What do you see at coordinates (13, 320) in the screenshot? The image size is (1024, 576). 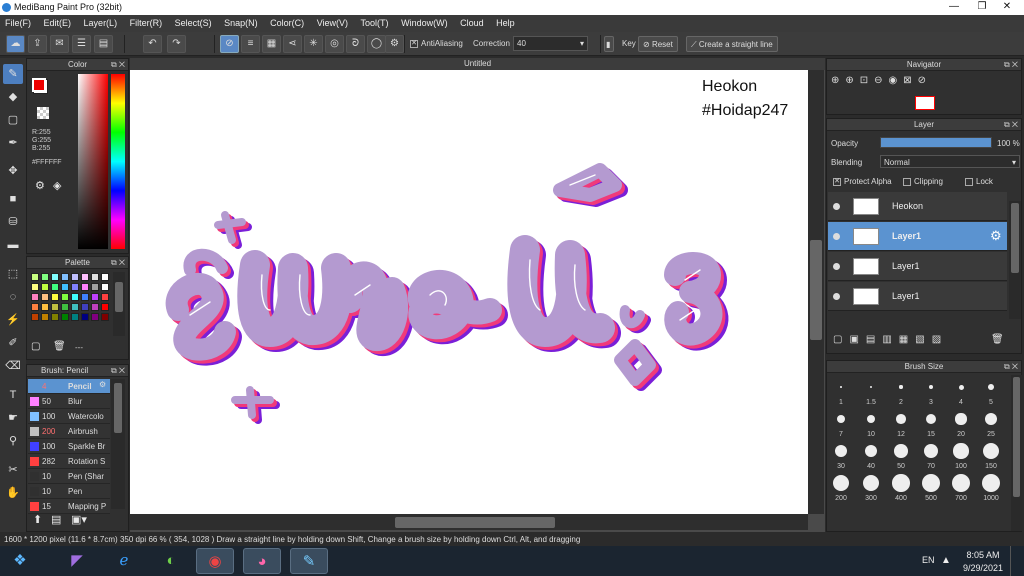 I see `magic-wand-icon: ⚡` at bounding box center [13, 320].